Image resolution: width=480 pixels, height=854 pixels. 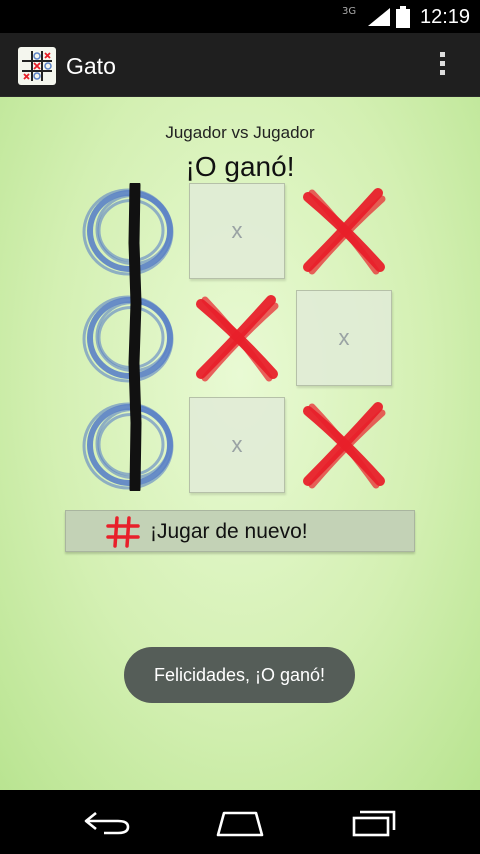 What do you see at coordinates (442, 65) in the screenshot?
I see `overflow-menu-icon` at bounding box center [442, 65].